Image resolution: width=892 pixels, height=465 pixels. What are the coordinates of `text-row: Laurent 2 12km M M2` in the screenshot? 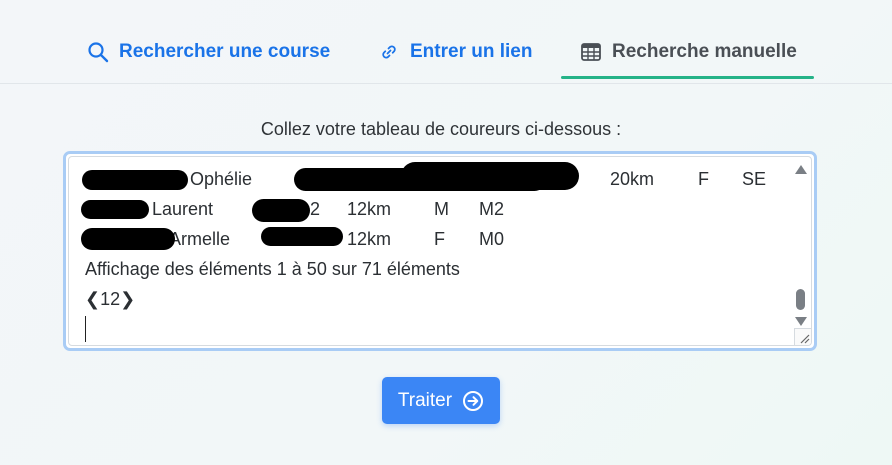 It's located at (435, 209).